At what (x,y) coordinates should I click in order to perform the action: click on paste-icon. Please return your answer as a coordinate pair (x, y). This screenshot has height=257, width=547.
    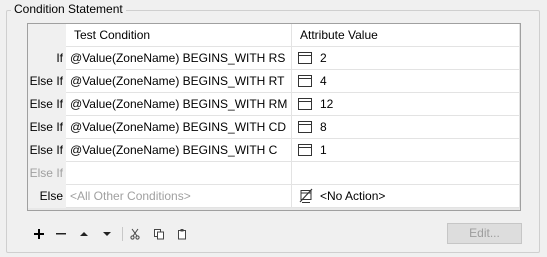
    Looking at the image, I should click on (182, 234).